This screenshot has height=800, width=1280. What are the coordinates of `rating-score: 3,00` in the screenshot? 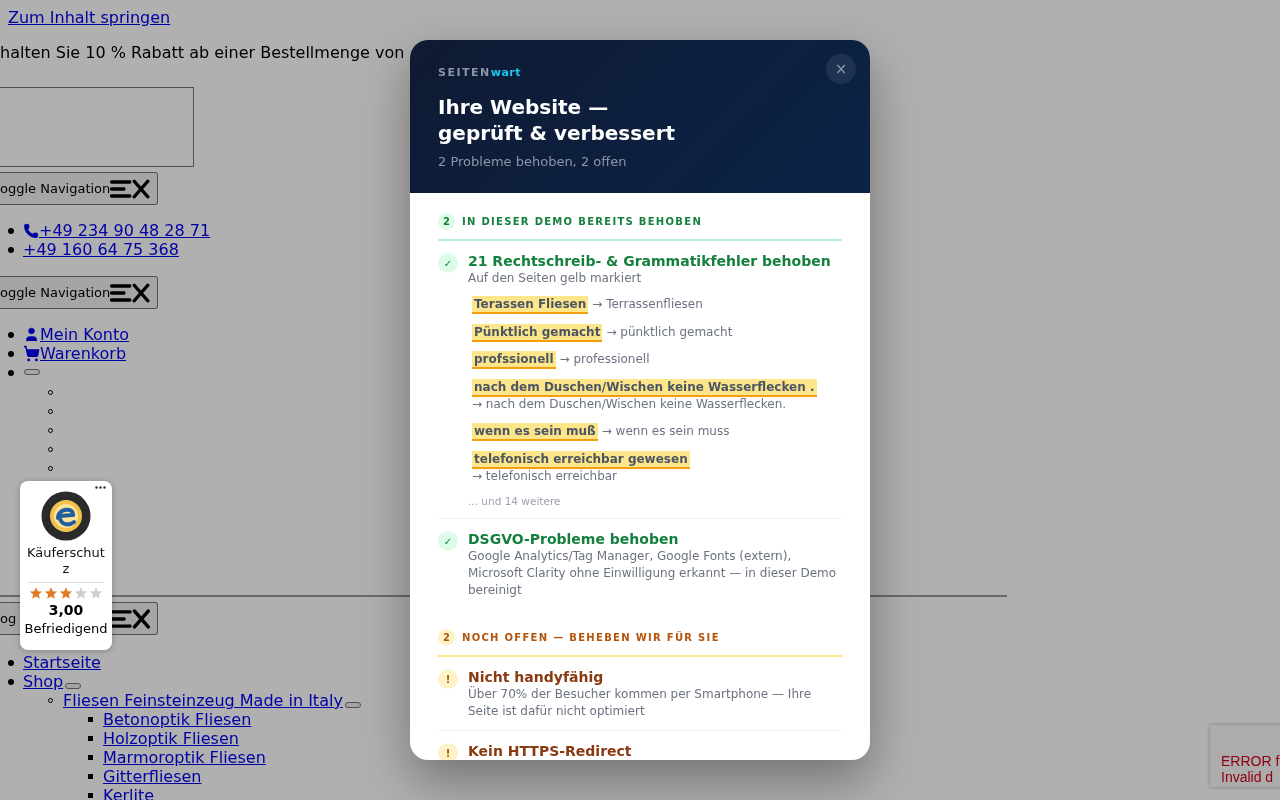 It's located at (66, 610).